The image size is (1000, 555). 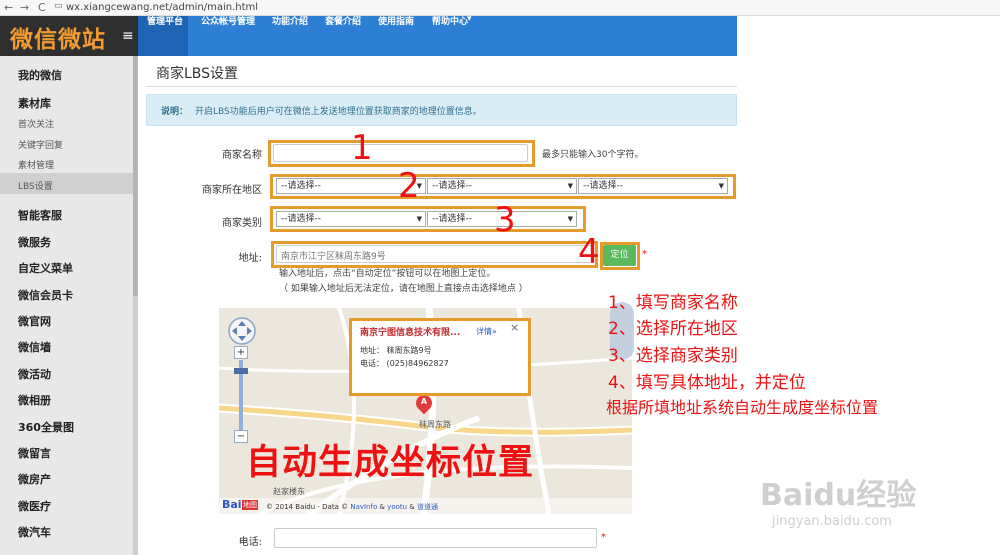 I want to click on category-label: 商家类别, so click(x=242, y=223).